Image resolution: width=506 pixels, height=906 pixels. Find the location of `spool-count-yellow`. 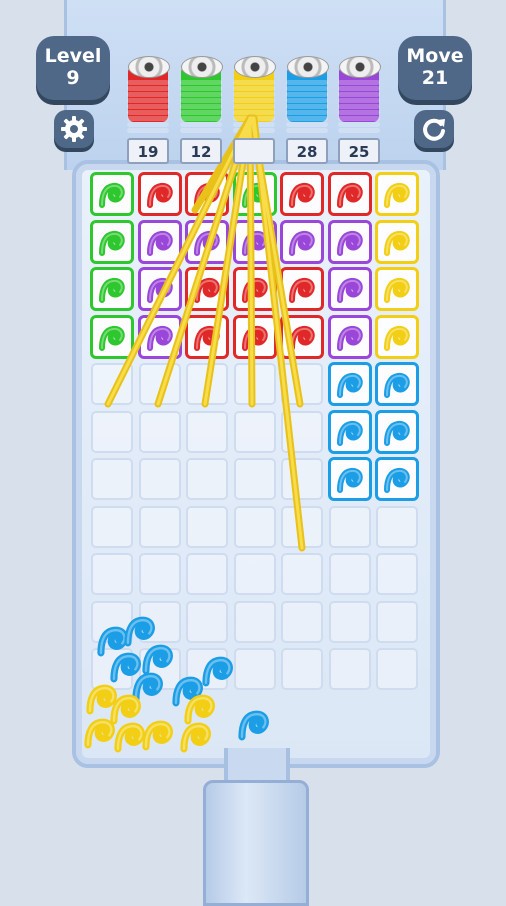

spool-count-yellow is located at coordinates (254, 151).